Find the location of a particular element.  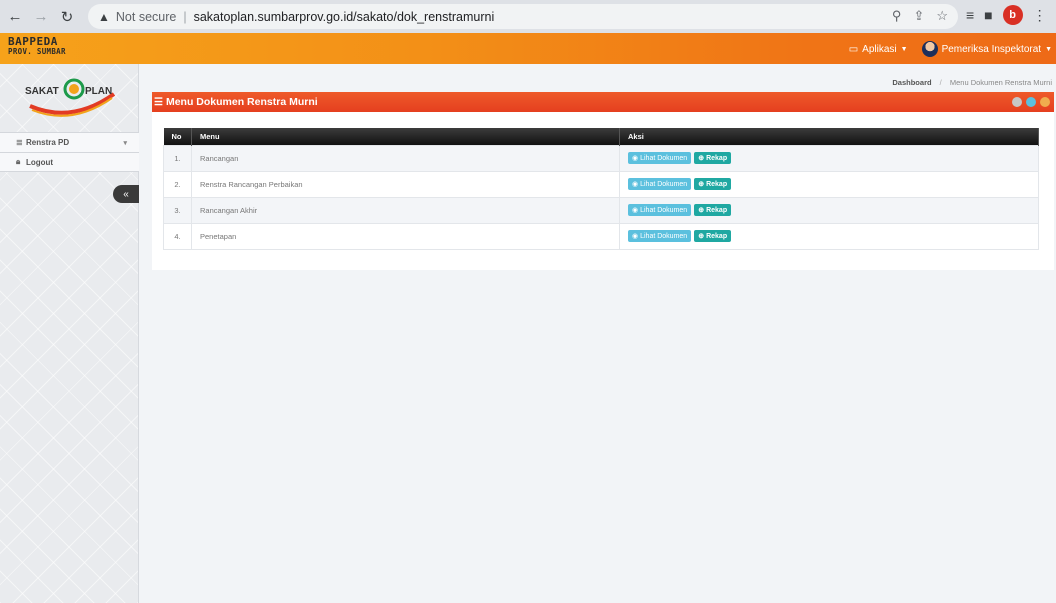

panel-tools is located at coordinates (1031, 102).